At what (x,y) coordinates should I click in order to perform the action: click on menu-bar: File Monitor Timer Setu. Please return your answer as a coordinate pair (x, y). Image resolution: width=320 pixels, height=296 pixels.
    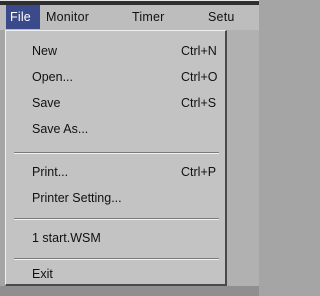
    Looking at the image, I should click on (129, 15).